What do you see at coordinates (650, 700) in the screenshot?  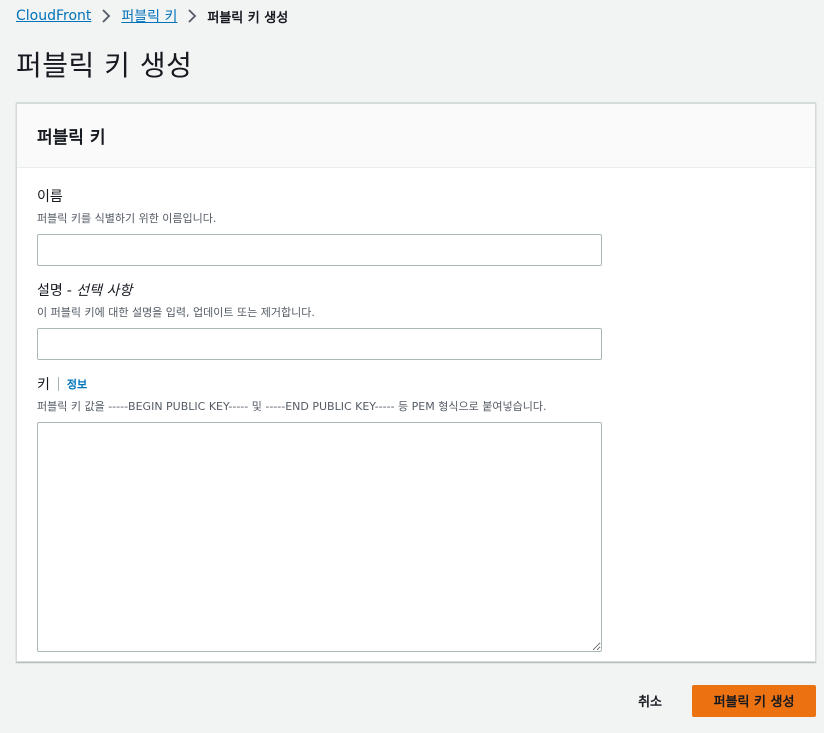 I see `cancel-button: 취소` at bounding box center [650, 700].